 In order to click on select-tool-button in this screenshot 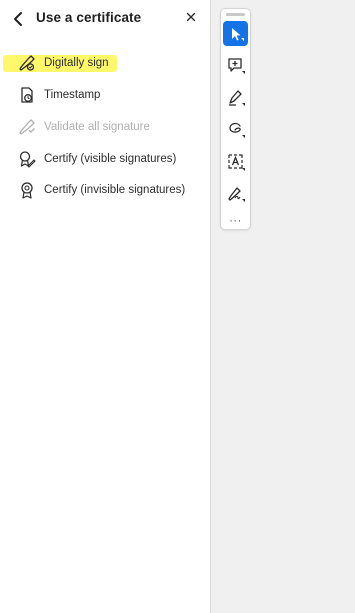, I will do `click(235, 33)`.